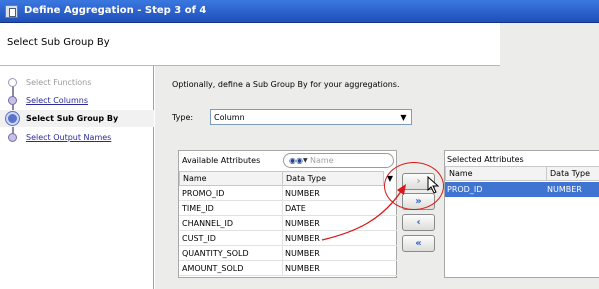  What do you see at coordinates (433, 185) in the screenshot?
I see `mouse-cursor-icon` at bounding box center [433, 185].